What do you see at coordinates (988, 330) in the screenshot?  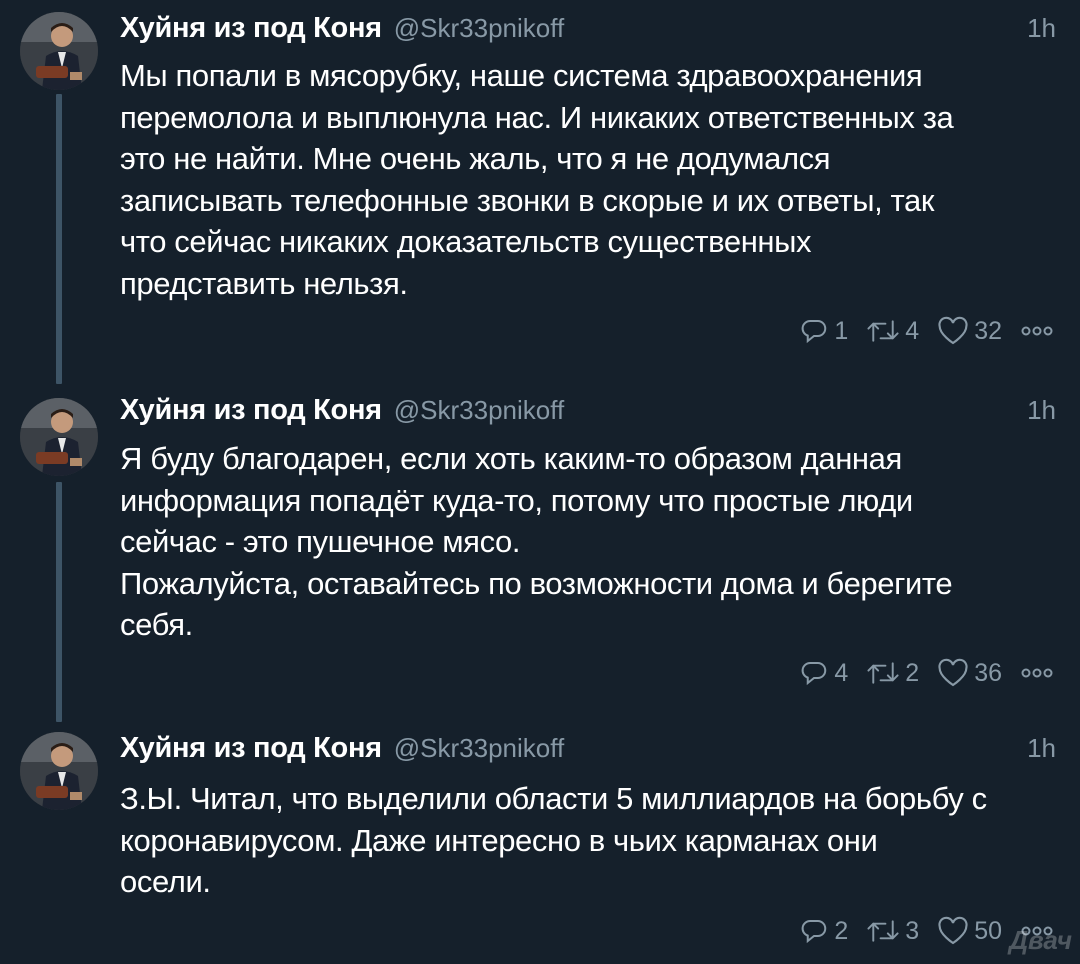 I see `like-count: 32` at bounding box center [988, 330].